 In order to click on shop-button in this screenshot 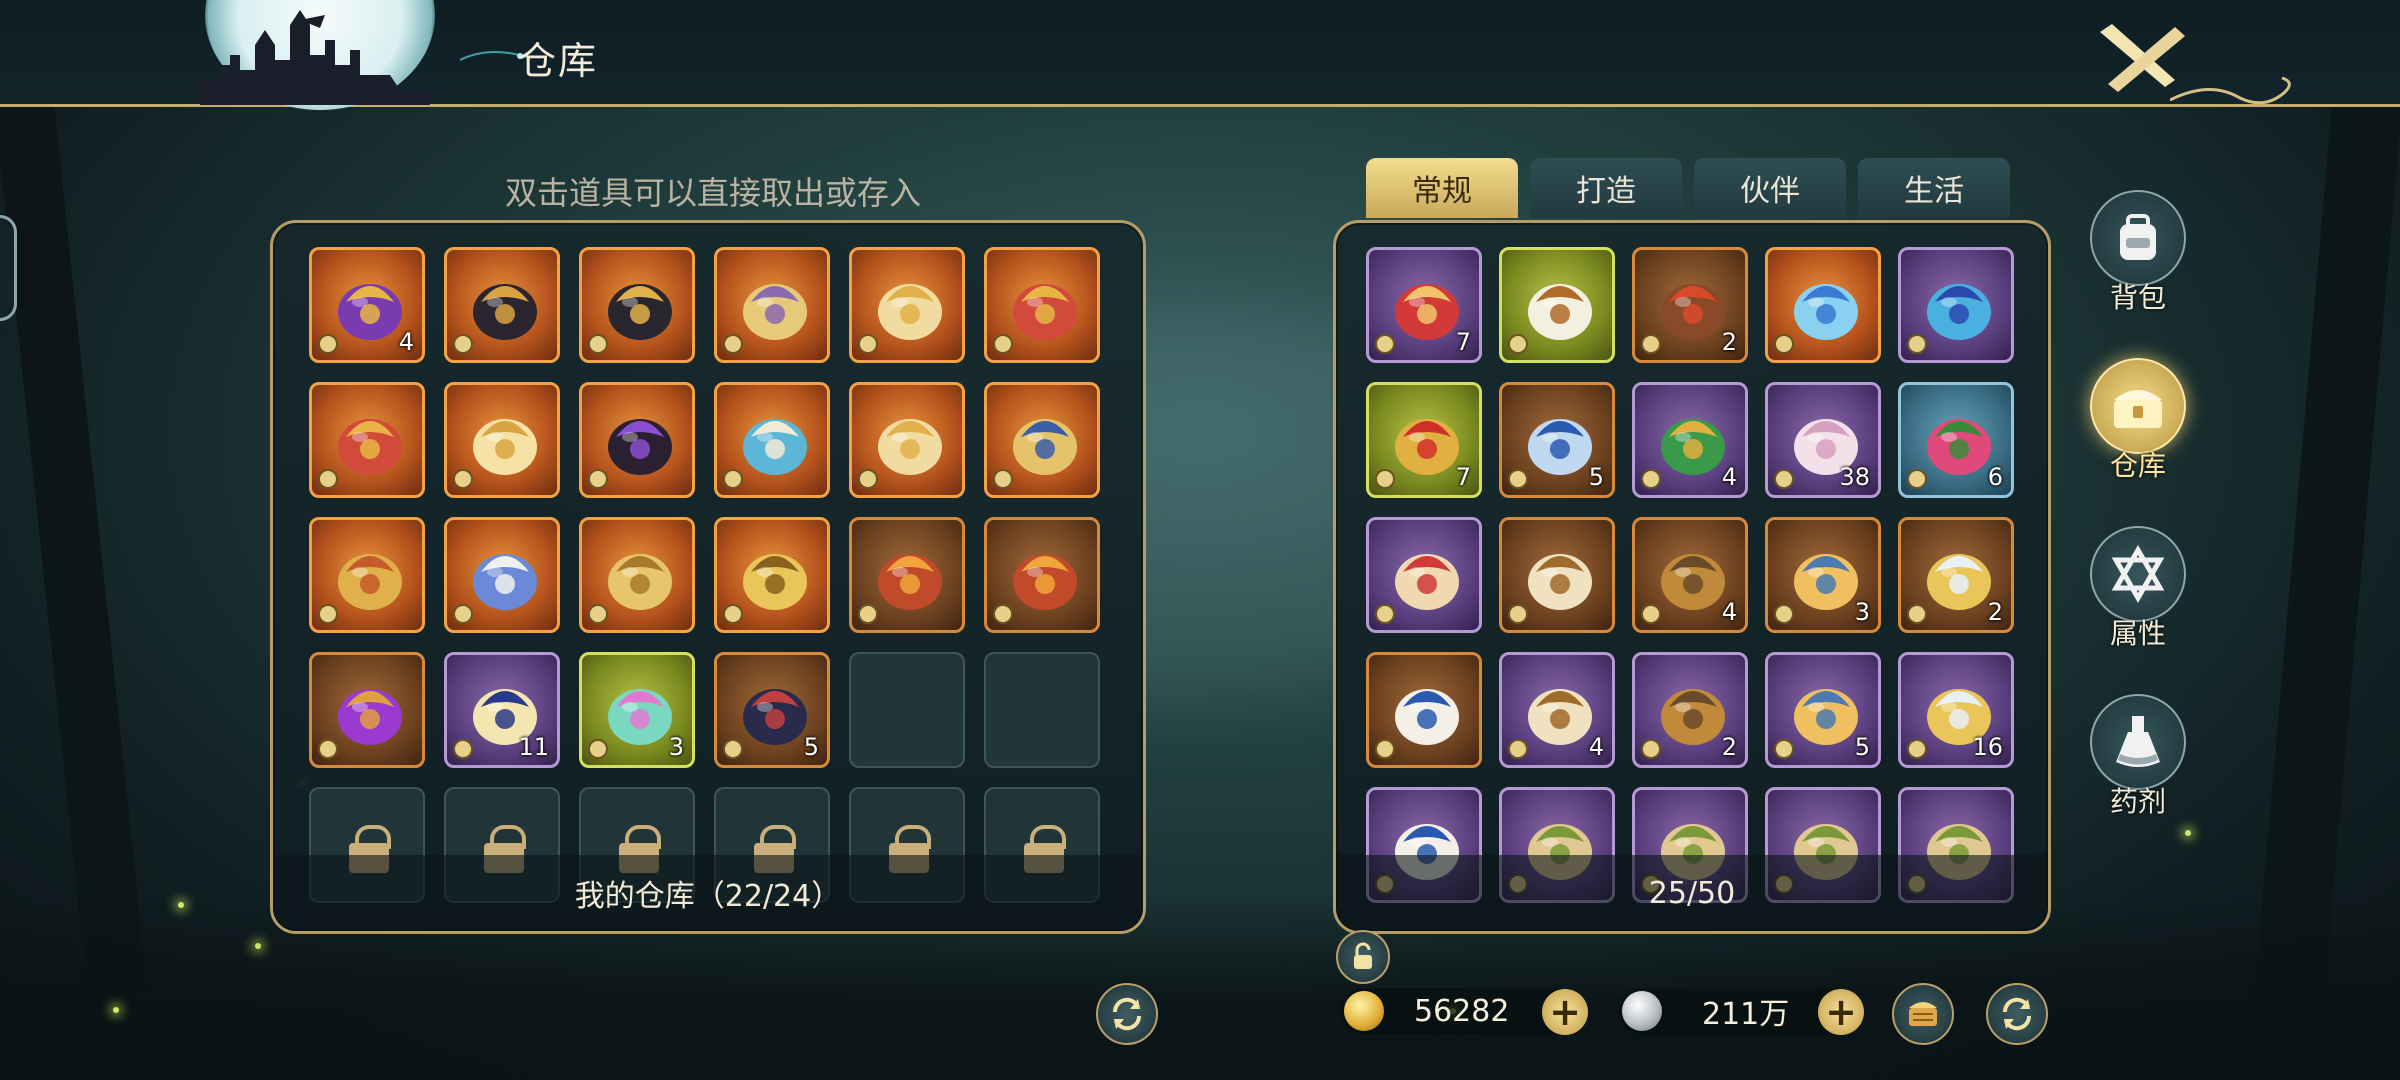, I will do `click(1923, 1014)`.